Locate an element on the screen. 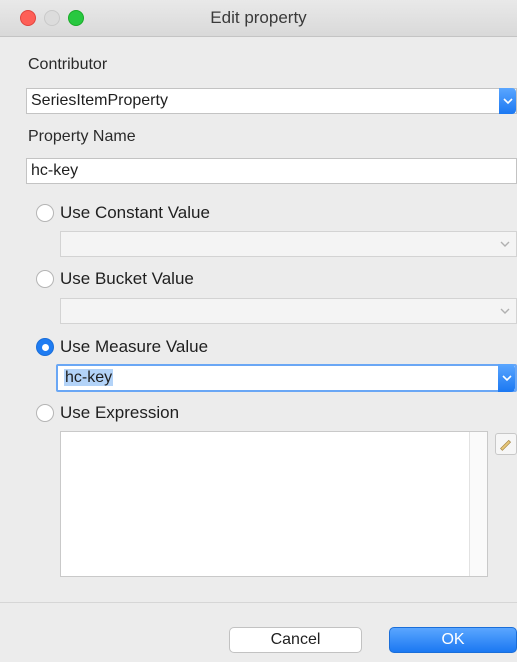 This screenshot has height=662, width=517. bucket-value-select is located at coordinates (288, 311).